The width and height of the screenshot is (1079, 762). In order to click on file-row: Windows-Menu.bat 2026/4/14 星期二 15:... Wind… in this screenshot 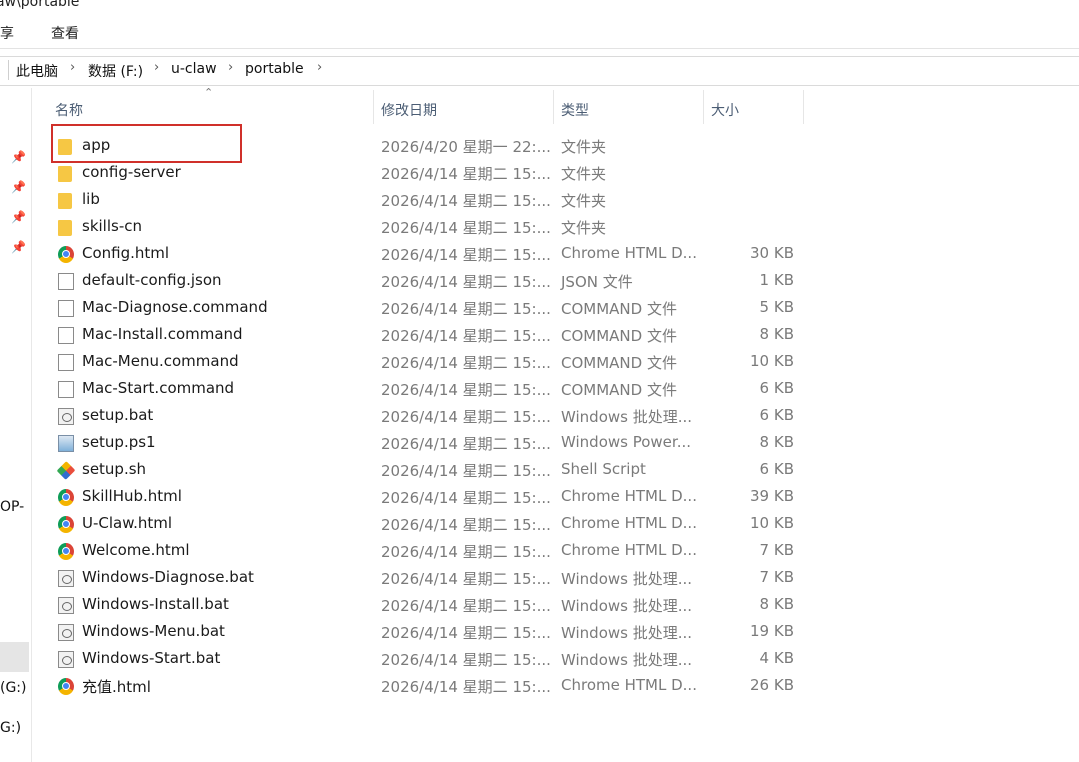, I will do `click(427, 632)`.